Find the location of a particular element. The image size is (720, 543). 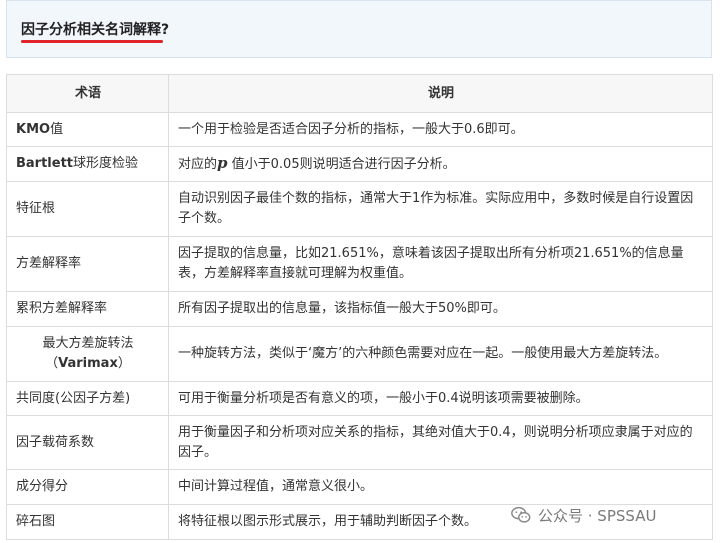

description-cell: 一种旋转方法，类似于‘魔方’的六种颜色需要对应在一起。一般使用最大方差旋转法。 is located at coordinates (440, 354).